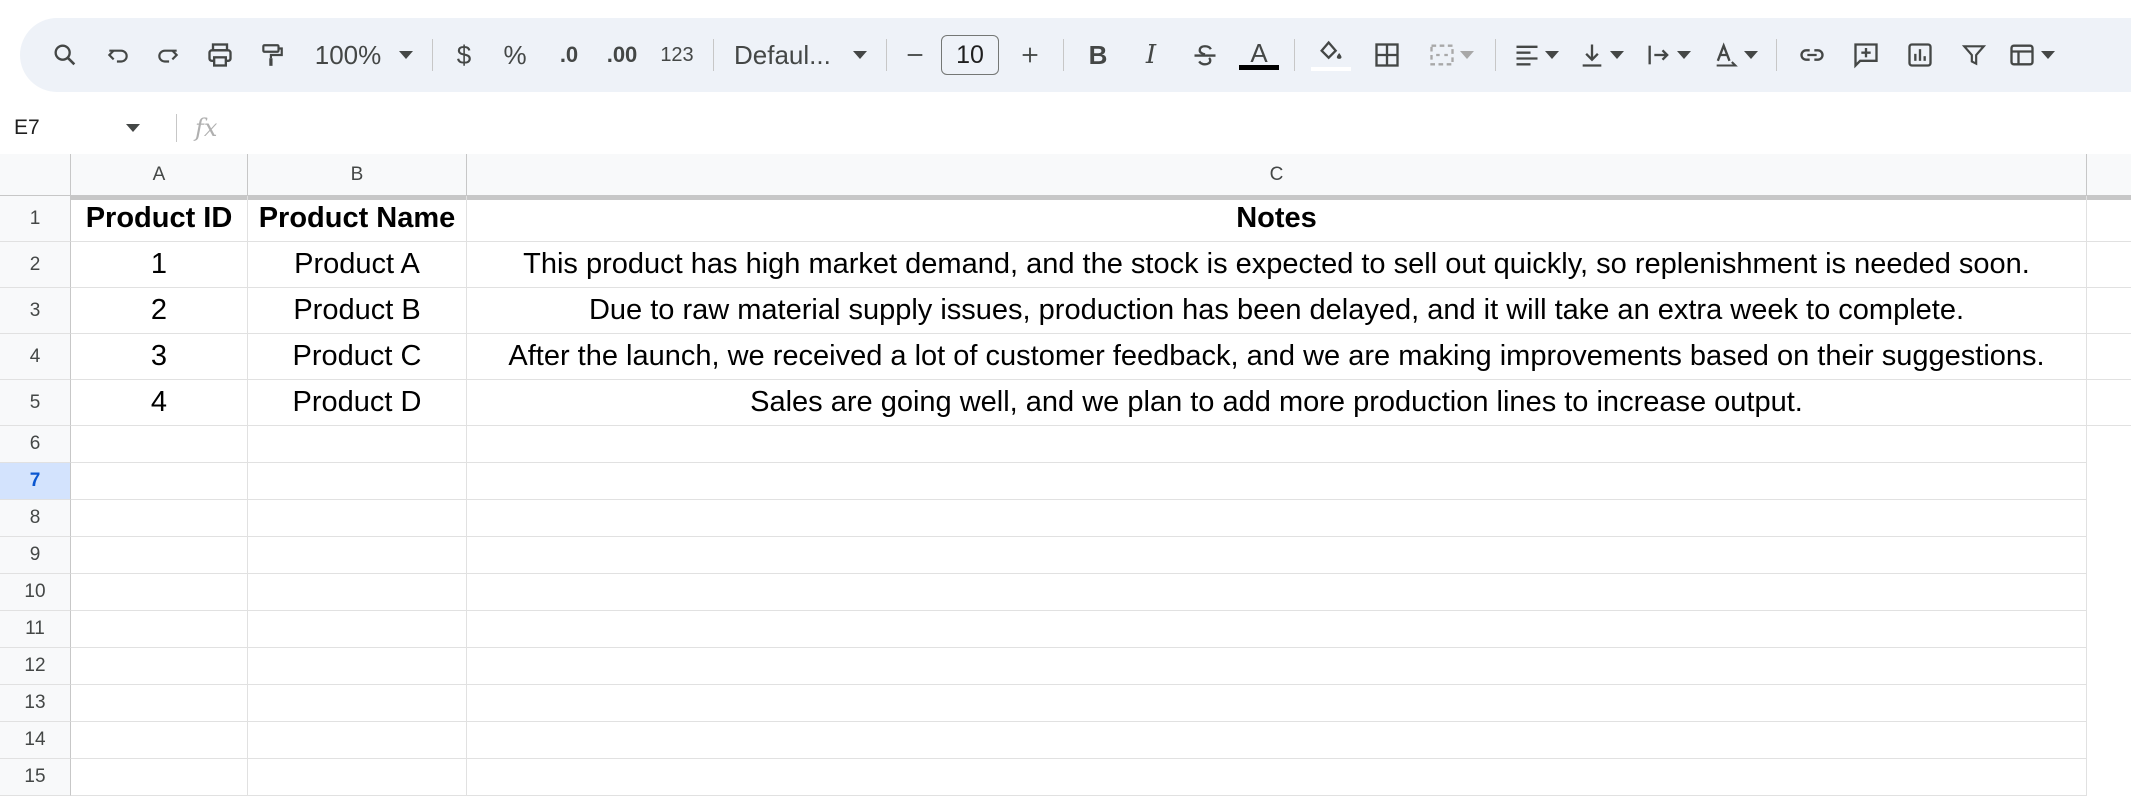  What do you see at coordinates (35, 629) in the screenshot?
I see `row-header: 11` at bounding box center [35, 629].